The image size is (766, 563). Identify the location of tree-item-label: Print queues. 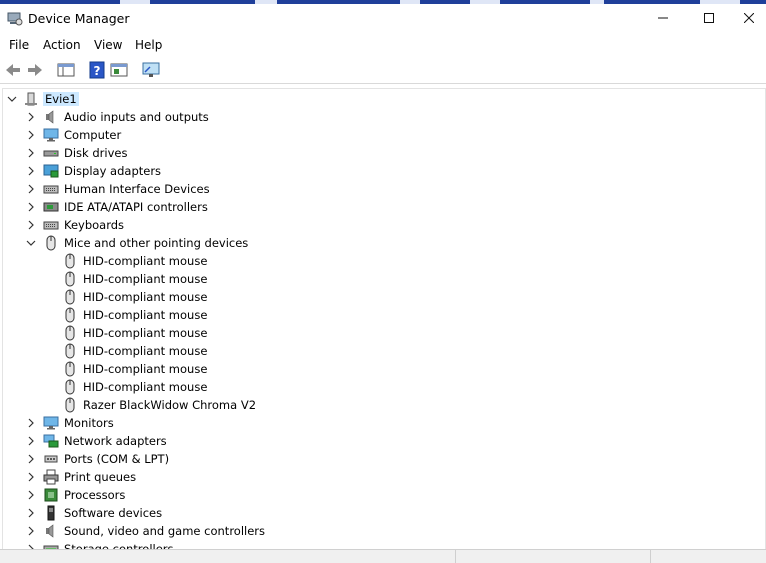
(100, 477).